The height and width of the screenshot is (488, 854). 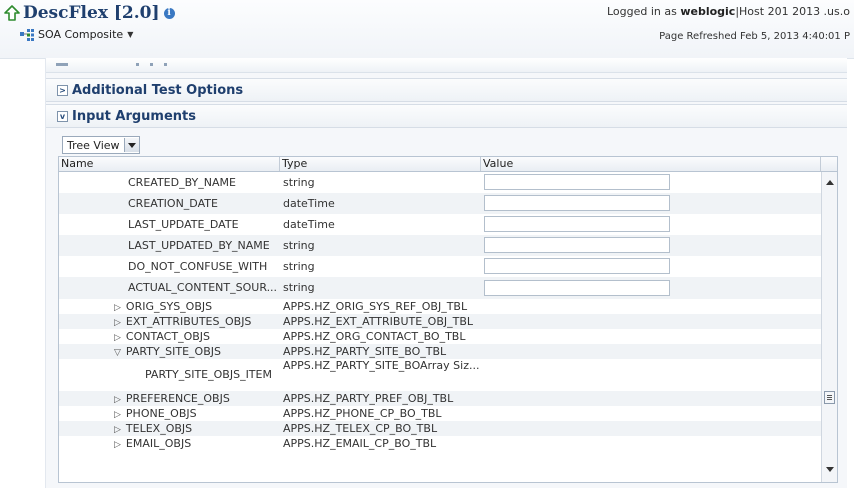 I want to click on row-name-text: TELEX_OBJS, so click(x=159, y=428).